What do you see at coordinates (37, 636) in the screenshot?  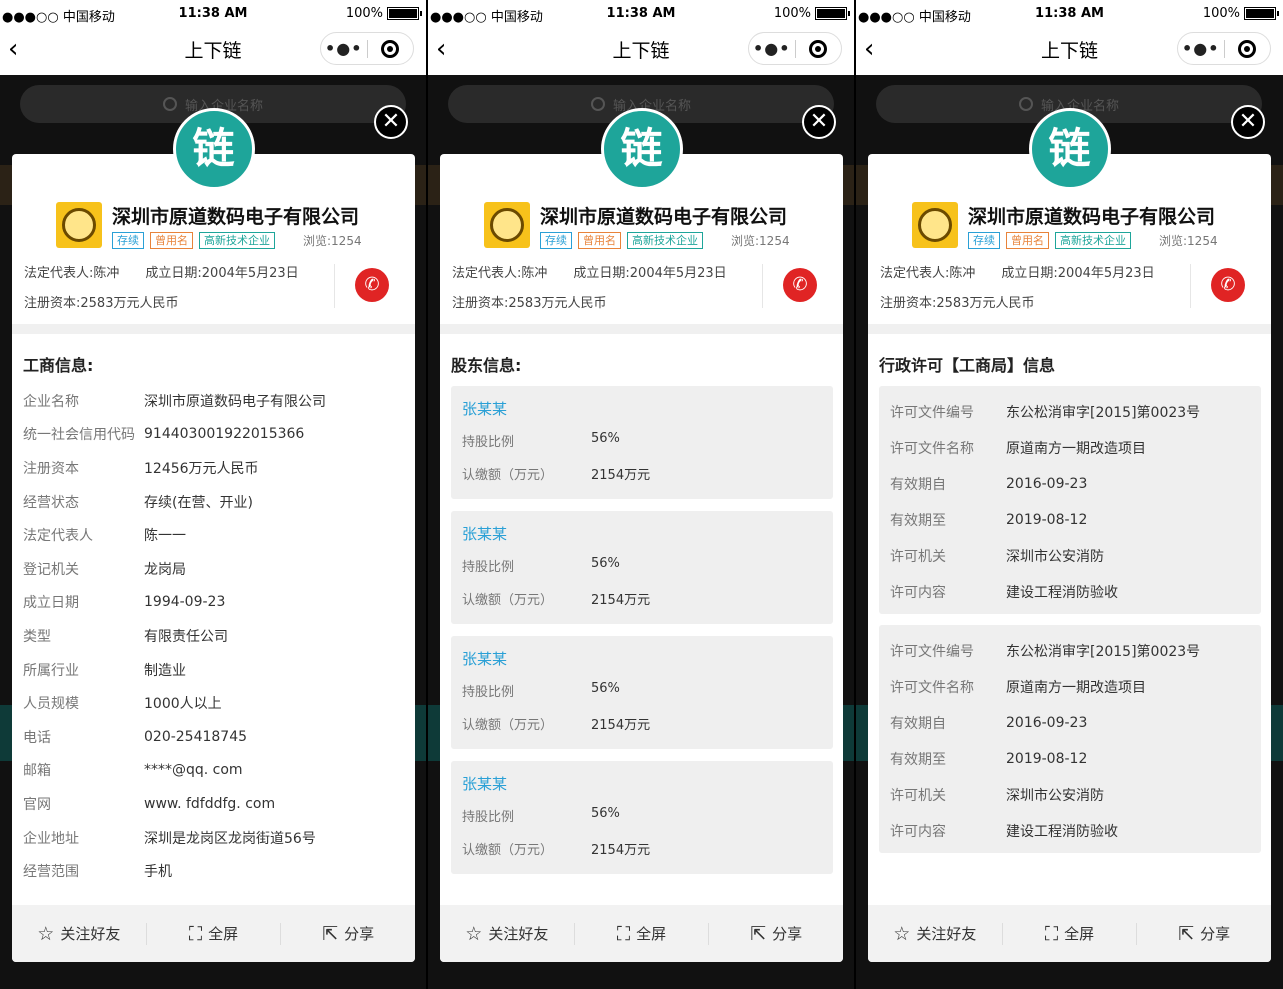 I see `info-key: 类型` at bounding box center [37, 636].